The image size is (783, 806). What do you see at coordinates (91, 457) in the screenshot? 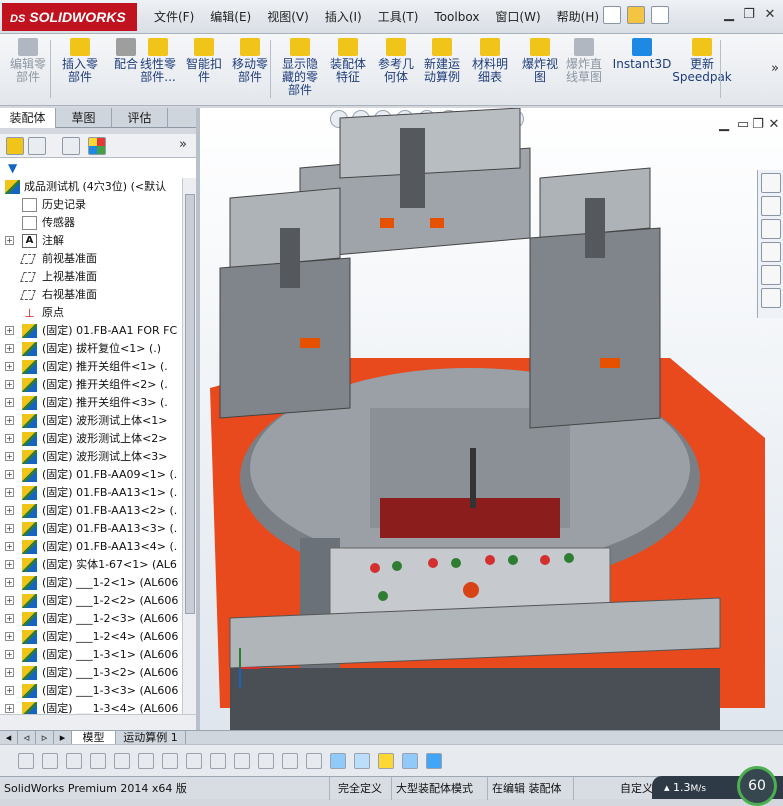
I see `tree-item: + (固定) 波形测试上体<3>` at bounding box center [91, 457].